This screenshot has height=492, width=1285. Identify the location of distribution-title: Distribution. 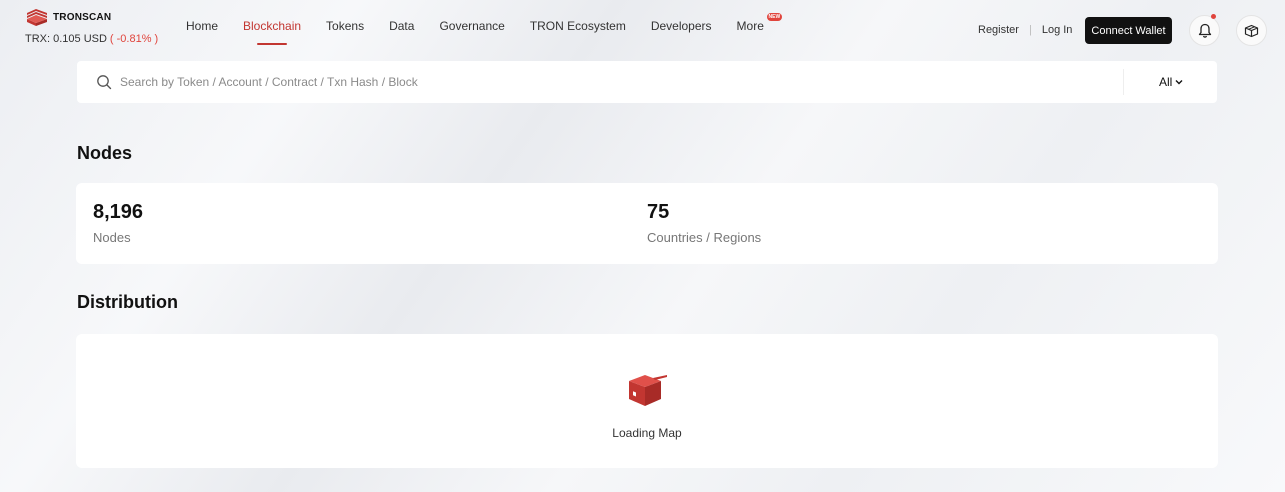
(127, 302).